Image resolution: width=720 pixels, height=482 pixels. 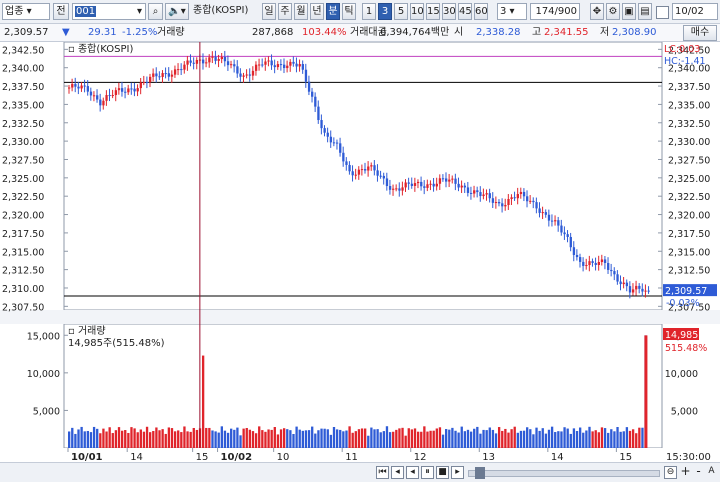 What do you see at coordinates (564, 473) in the screenshot?
I see `scroll-track` at bounding box center [564, 473].